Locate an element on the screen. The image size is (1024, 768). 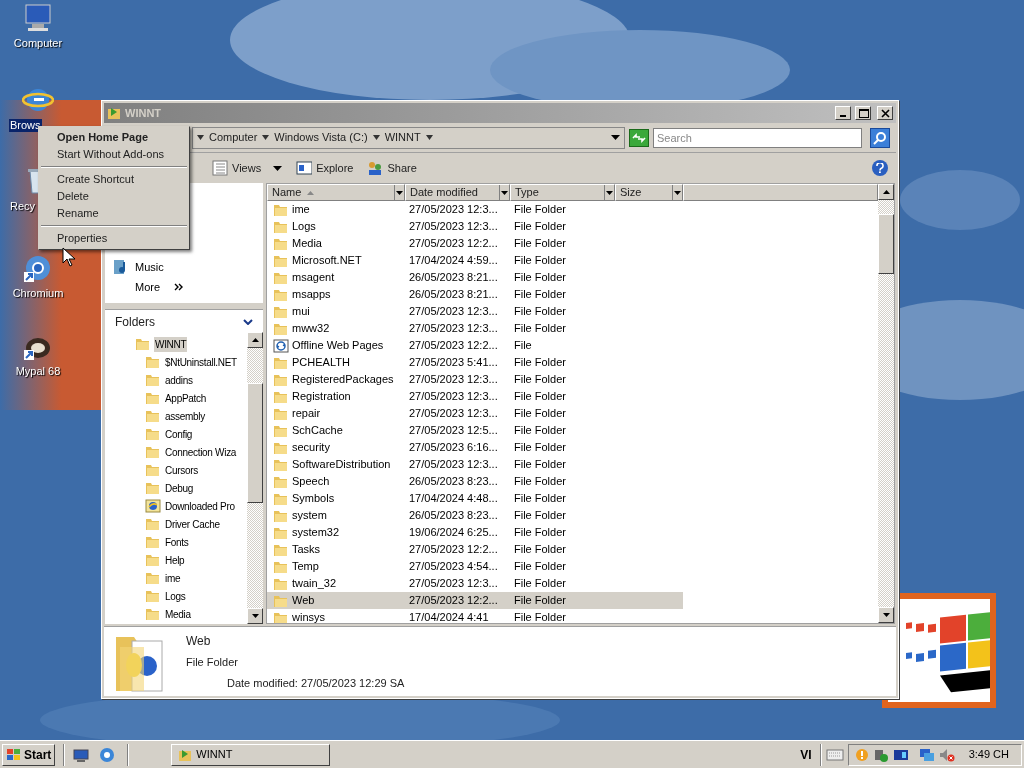
refresh-button is located at coordinates (639, 137).